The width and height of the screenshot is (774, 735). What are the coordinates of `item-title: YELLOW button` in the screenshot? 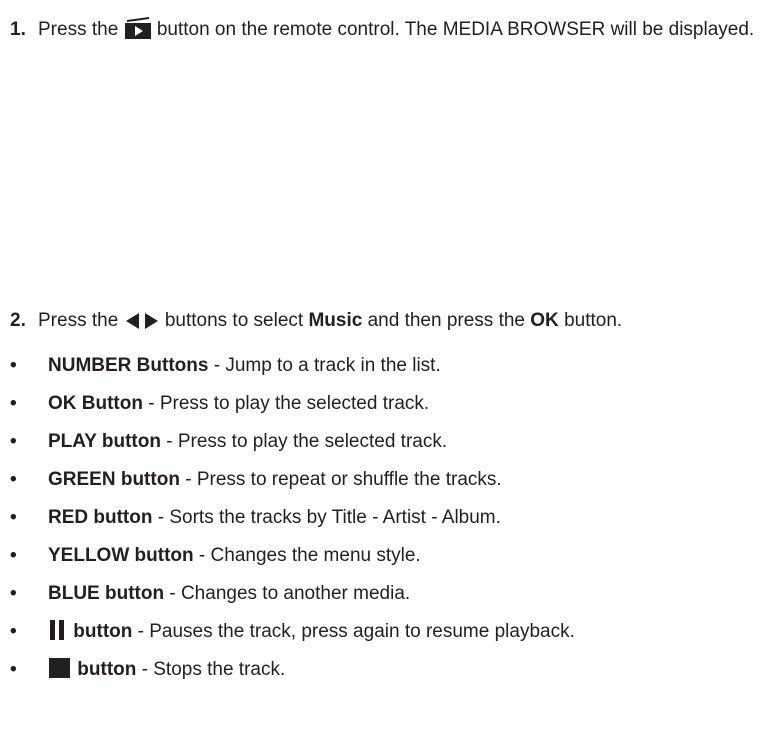 It's located at (121, 555).